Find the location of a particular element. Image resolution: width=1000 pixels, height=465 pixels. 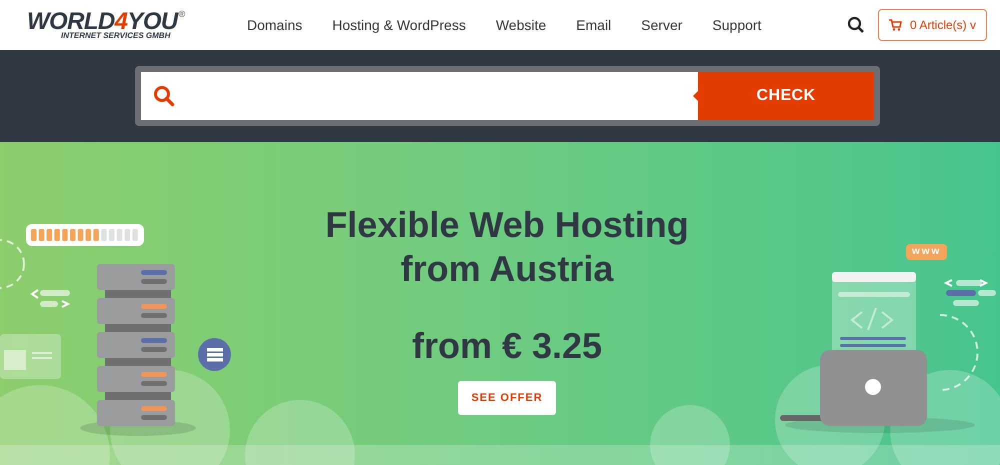

see-offer-button: SEE OFFER is located at coordinates (507, 398).